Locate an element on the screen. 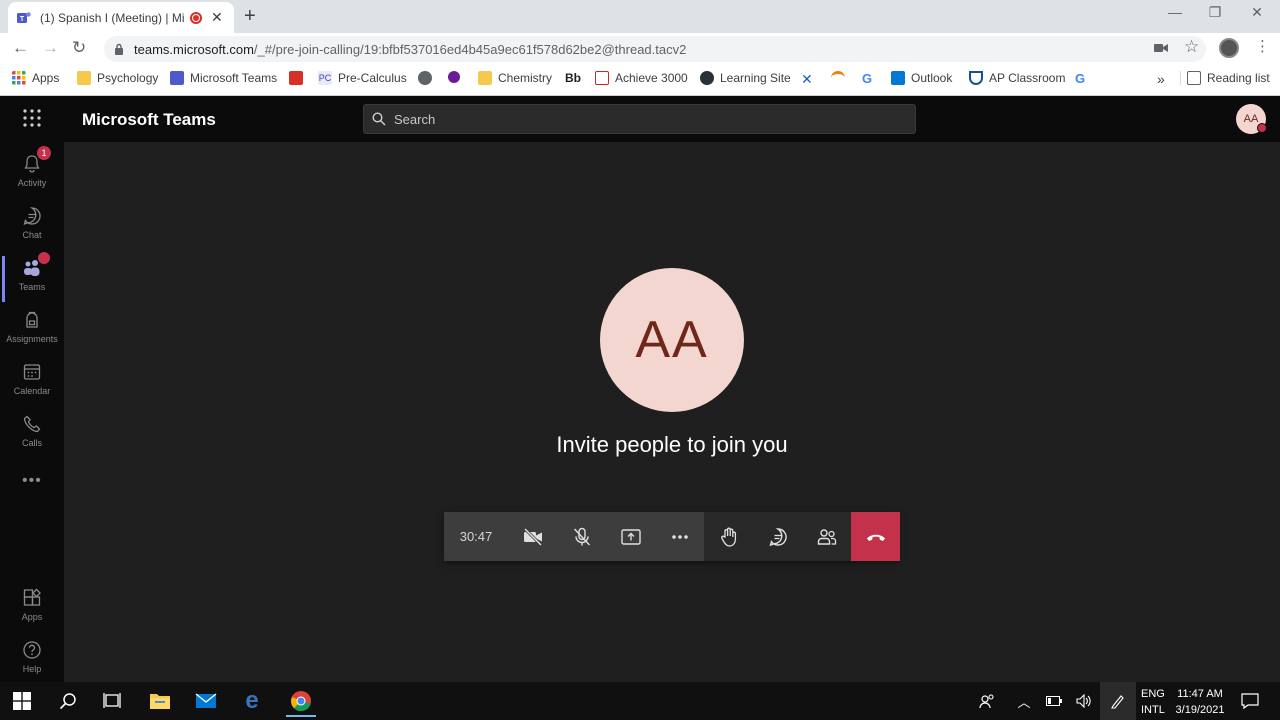 Image resolution: width=1280 pixels, height=720 pixels. outlook-icon is located at coordinates (898, 78).